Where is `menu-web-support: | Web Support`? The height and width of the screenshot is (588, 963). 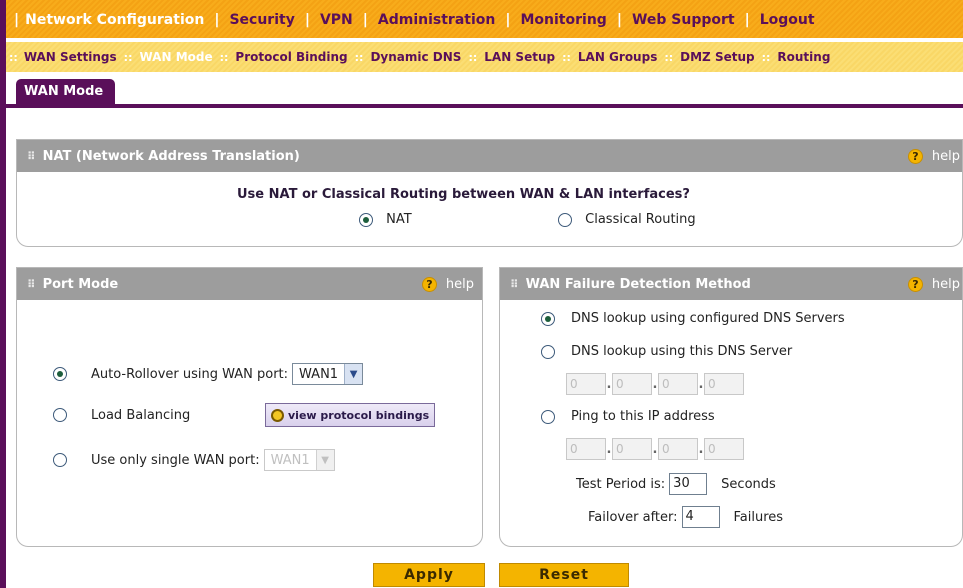
menu-web-support: | Web Support is located at coordinates (671, 20).